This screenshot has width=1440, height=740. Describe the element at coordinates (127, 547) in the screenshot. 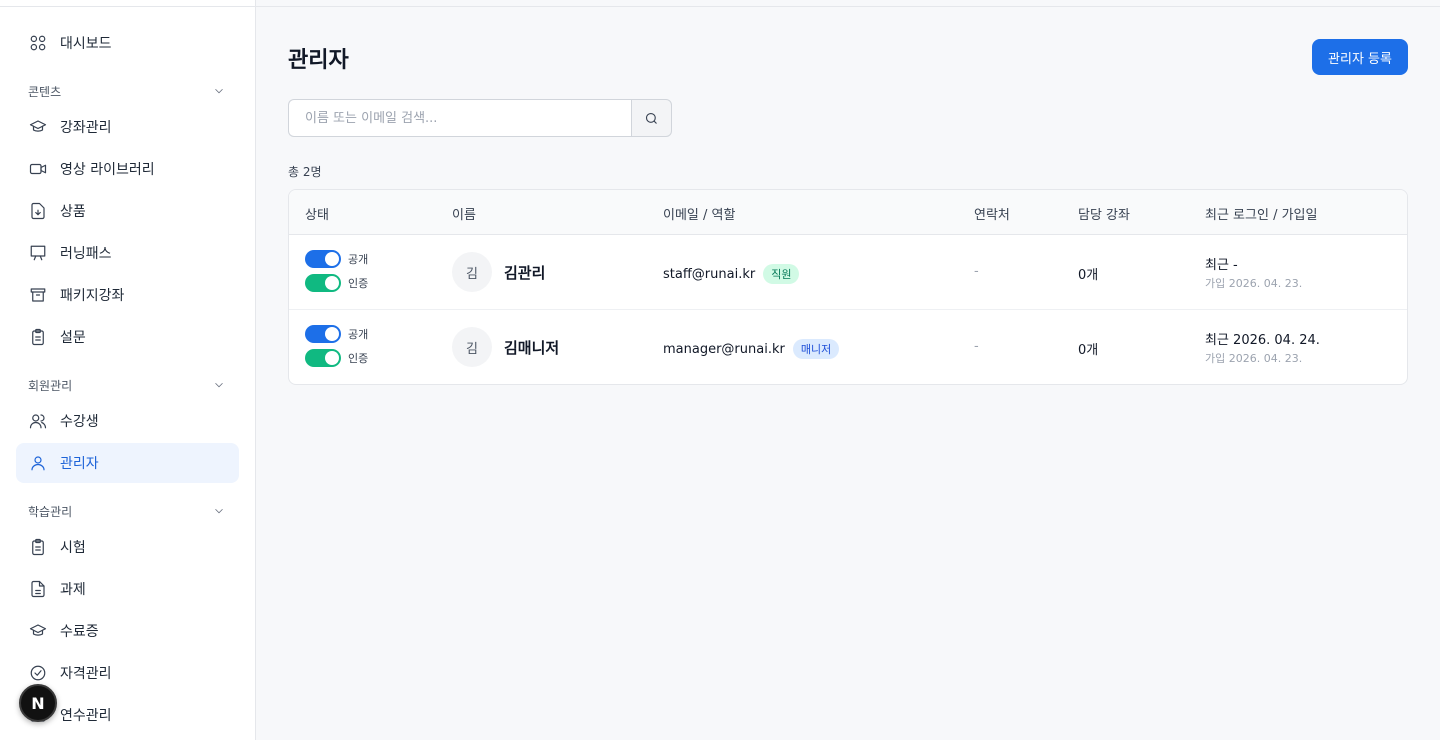

I see `sidebar-item-exams: 시험` at that location.